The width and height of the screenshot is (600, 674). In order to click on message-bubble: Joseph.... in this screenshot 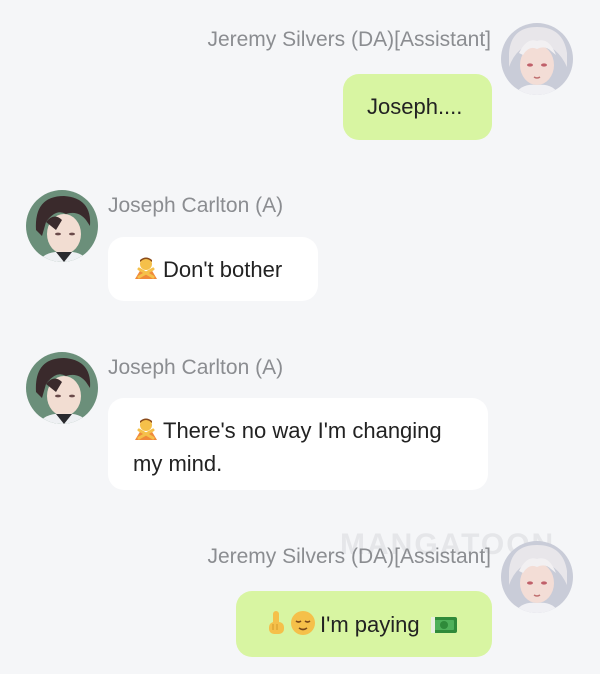, I will do `click(417, 107)`.